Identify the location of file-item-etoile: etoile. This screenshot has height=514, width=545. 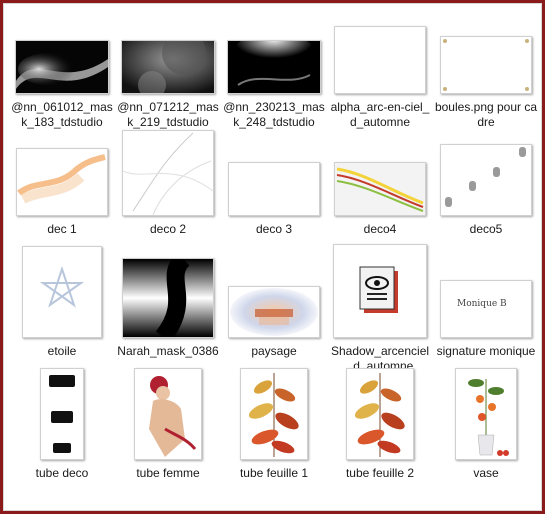
(62, 315).